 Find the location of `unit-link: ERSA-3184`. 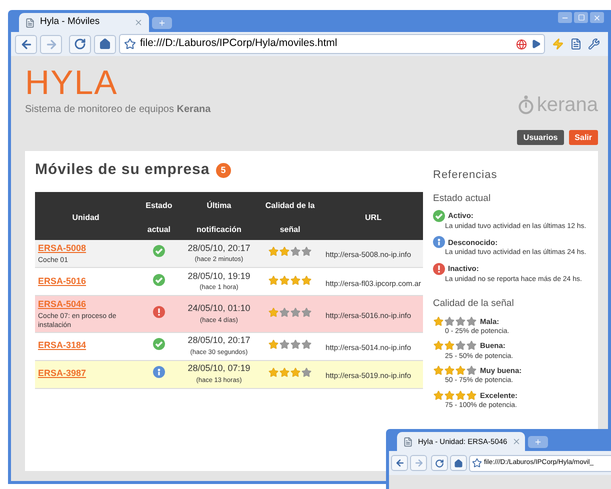

unit-link: ERSA-3184 is located at coordinates (86, 346).